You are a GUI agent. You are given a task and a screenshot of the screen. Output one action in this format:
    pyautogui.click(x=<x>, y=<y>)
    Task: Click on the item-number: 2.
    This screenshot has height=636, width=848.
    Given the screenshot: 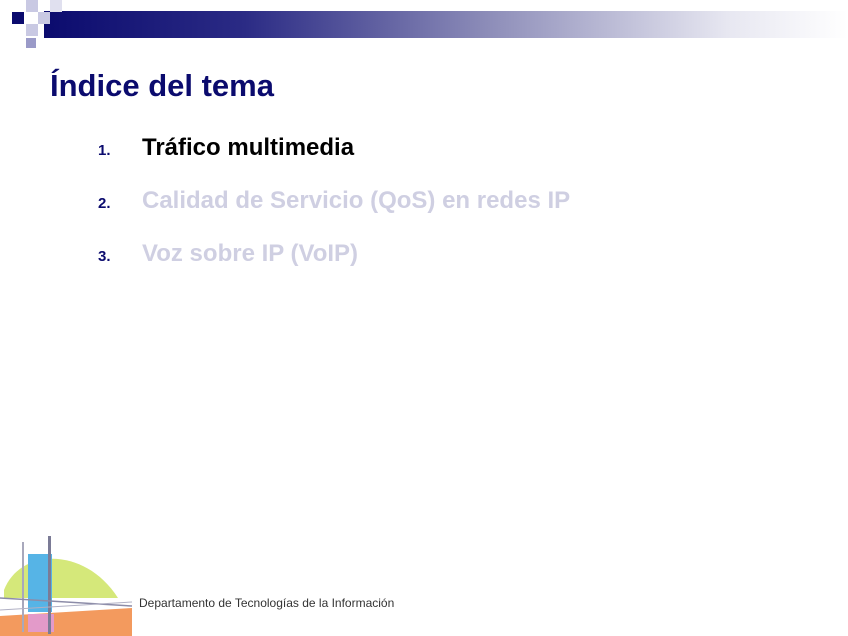 What is the action you would take?
    pyautogui.click(x=104, y=203)
    